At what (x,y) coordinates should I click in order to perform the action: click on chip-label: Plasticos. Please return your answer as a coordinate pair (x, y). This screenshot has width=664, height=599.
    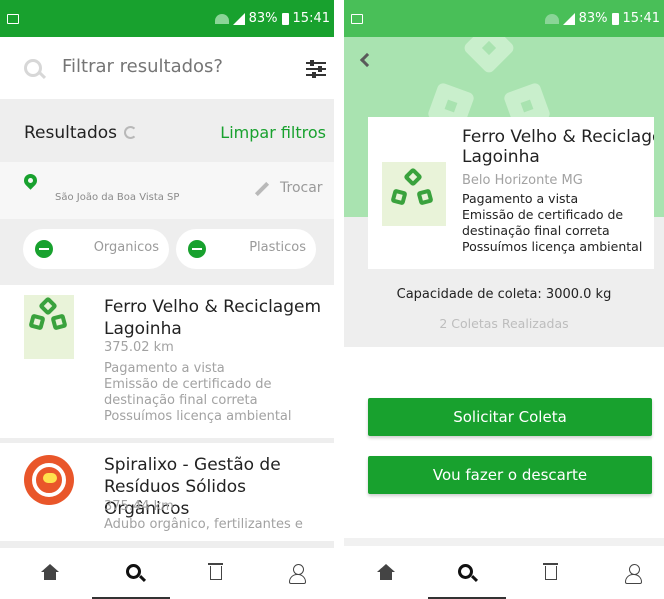
    Looking at the image, I should click on (277, 247).